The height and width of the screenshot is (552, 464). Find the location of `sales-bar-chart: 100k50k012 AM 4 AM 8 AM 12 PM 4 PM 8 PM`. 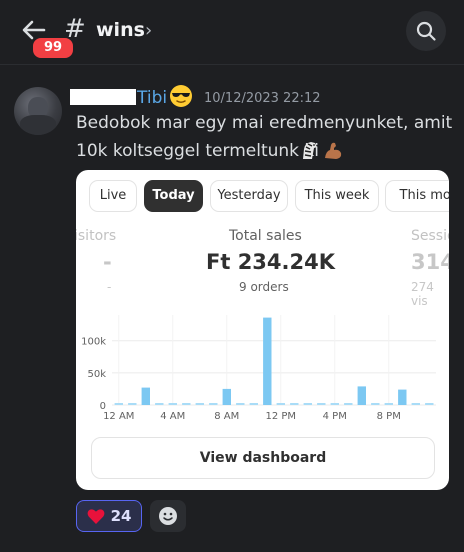

sales-bar-chart: 100k50k012 AM 4 AM 8 AM 12 PM 4 PM 8 PM is located at coordinates (258, 368).